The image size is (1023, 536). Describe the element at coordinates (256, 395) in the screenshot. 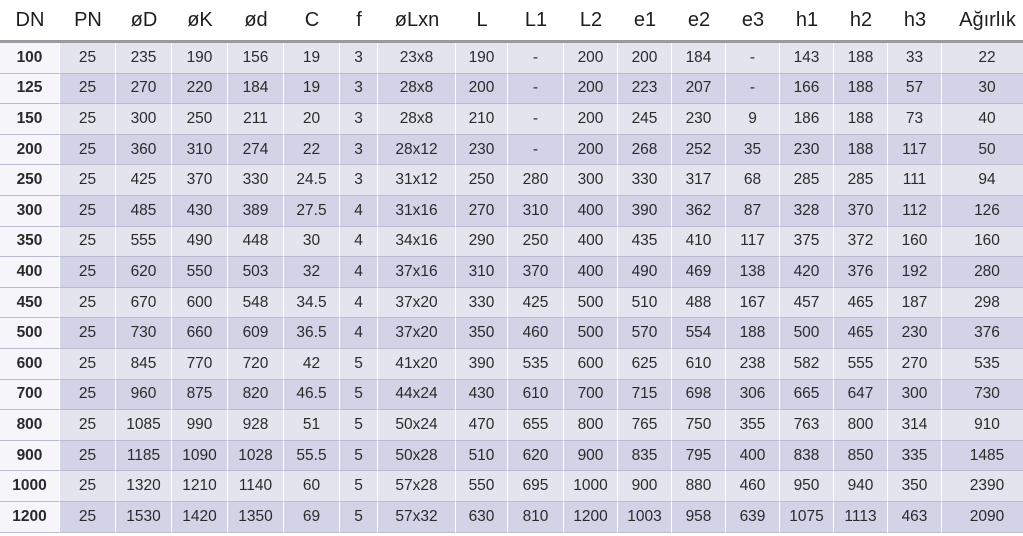

I see `table-cell: 820` at that location.